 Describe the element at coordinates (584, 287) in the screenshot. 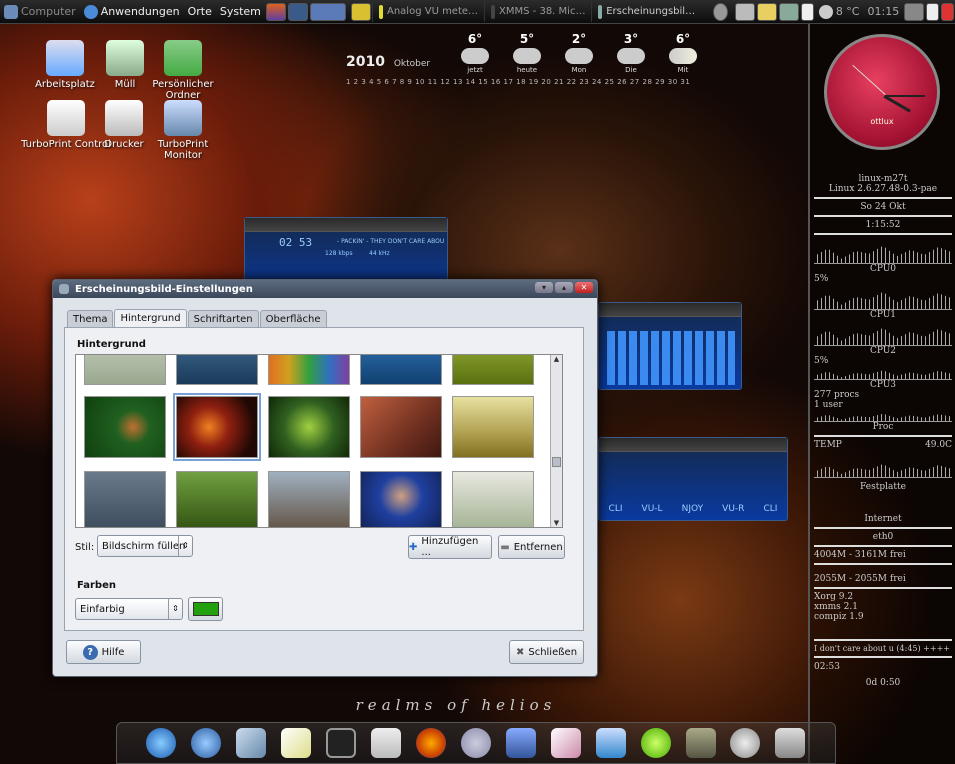

I see `close-window-button: ✕` at that location.